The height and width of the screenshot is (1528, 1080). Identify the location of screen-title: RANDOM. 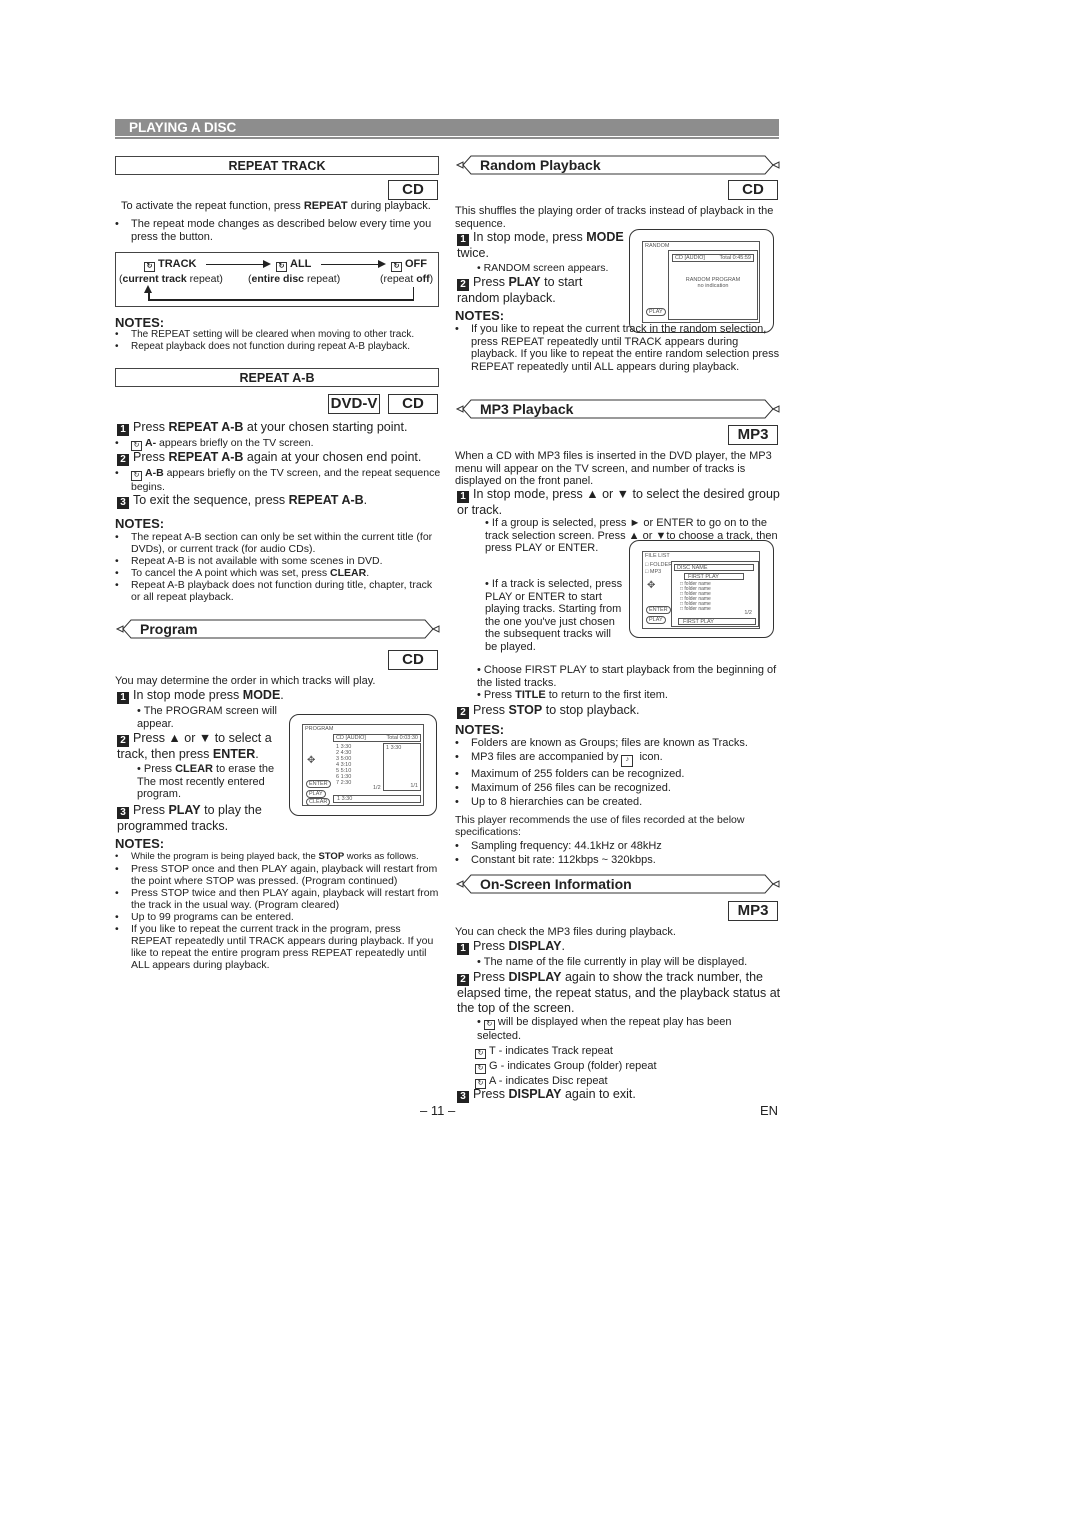
(657, 246).